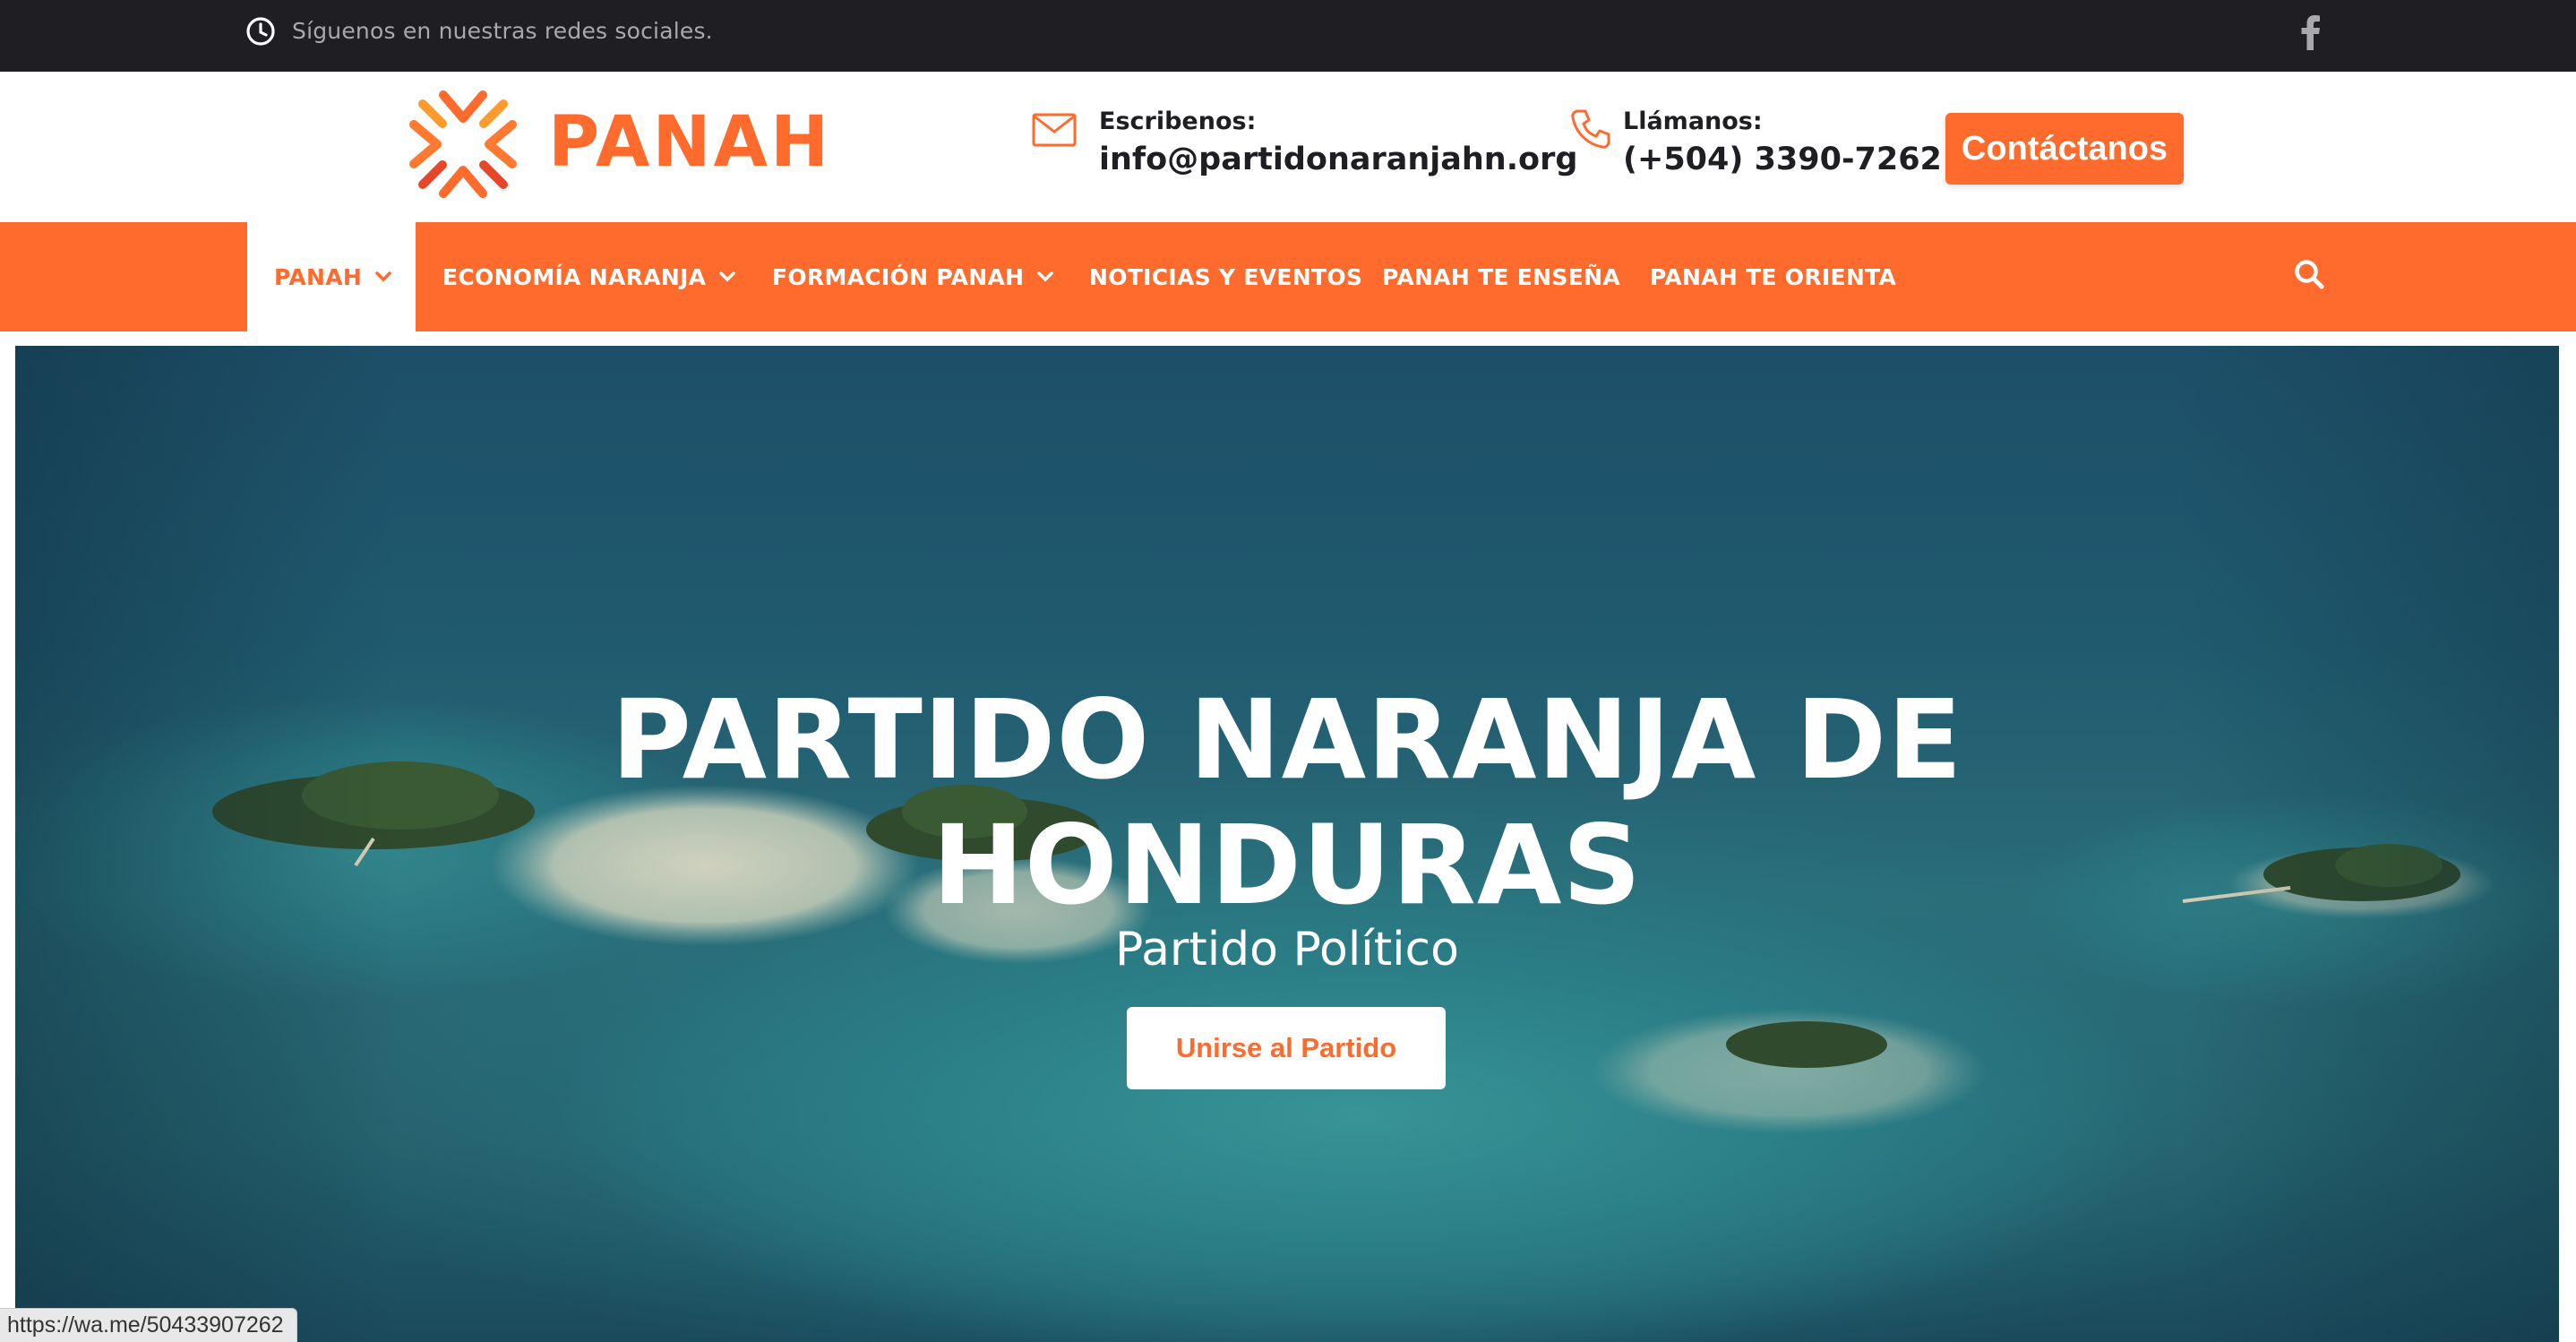 The image size is (2576, 1342). What do you see at coordinates (1287, 949) in the screenshot?
I see `hero-subtitle: Partido Político` at bounding box center [1287, 949].